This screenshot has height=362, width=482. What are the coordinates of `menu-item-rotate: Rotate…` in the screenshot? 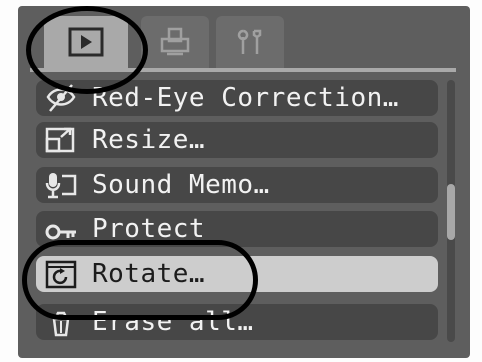 It's located at (237, 274).